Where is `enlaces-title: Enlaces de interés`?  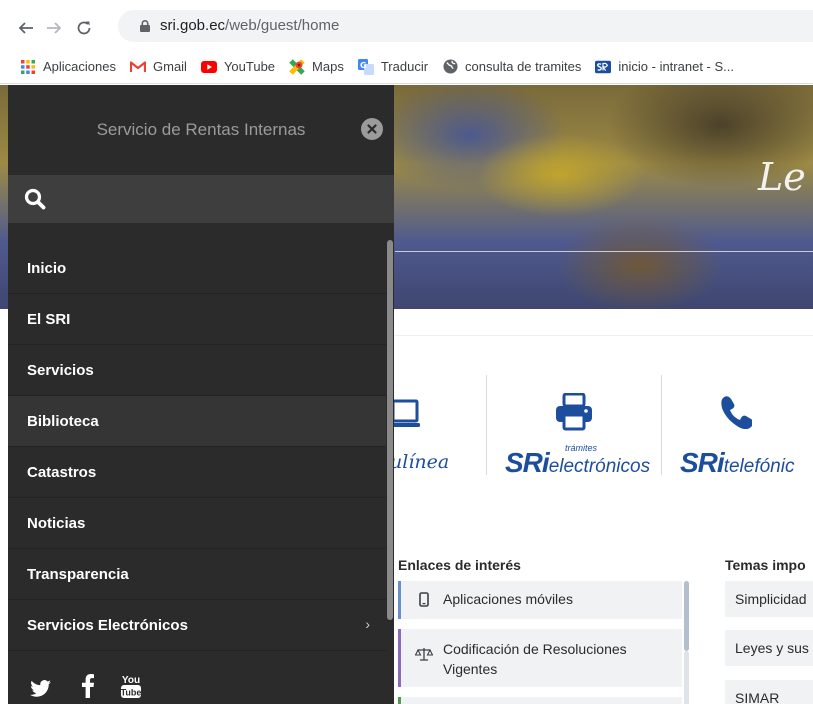 enlaces-title: Enlaces de interés is located at coordinates (459, 565).